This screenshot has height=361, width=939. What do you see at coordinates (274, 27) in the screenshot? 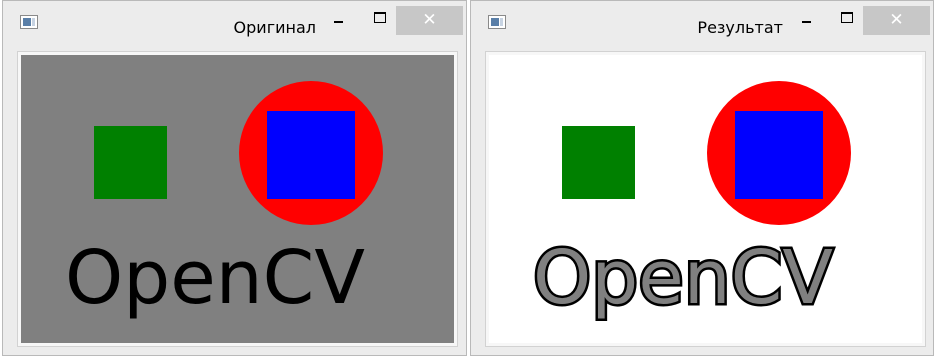
I see `window-title: Оригинал` at bounding box center [274, 27].